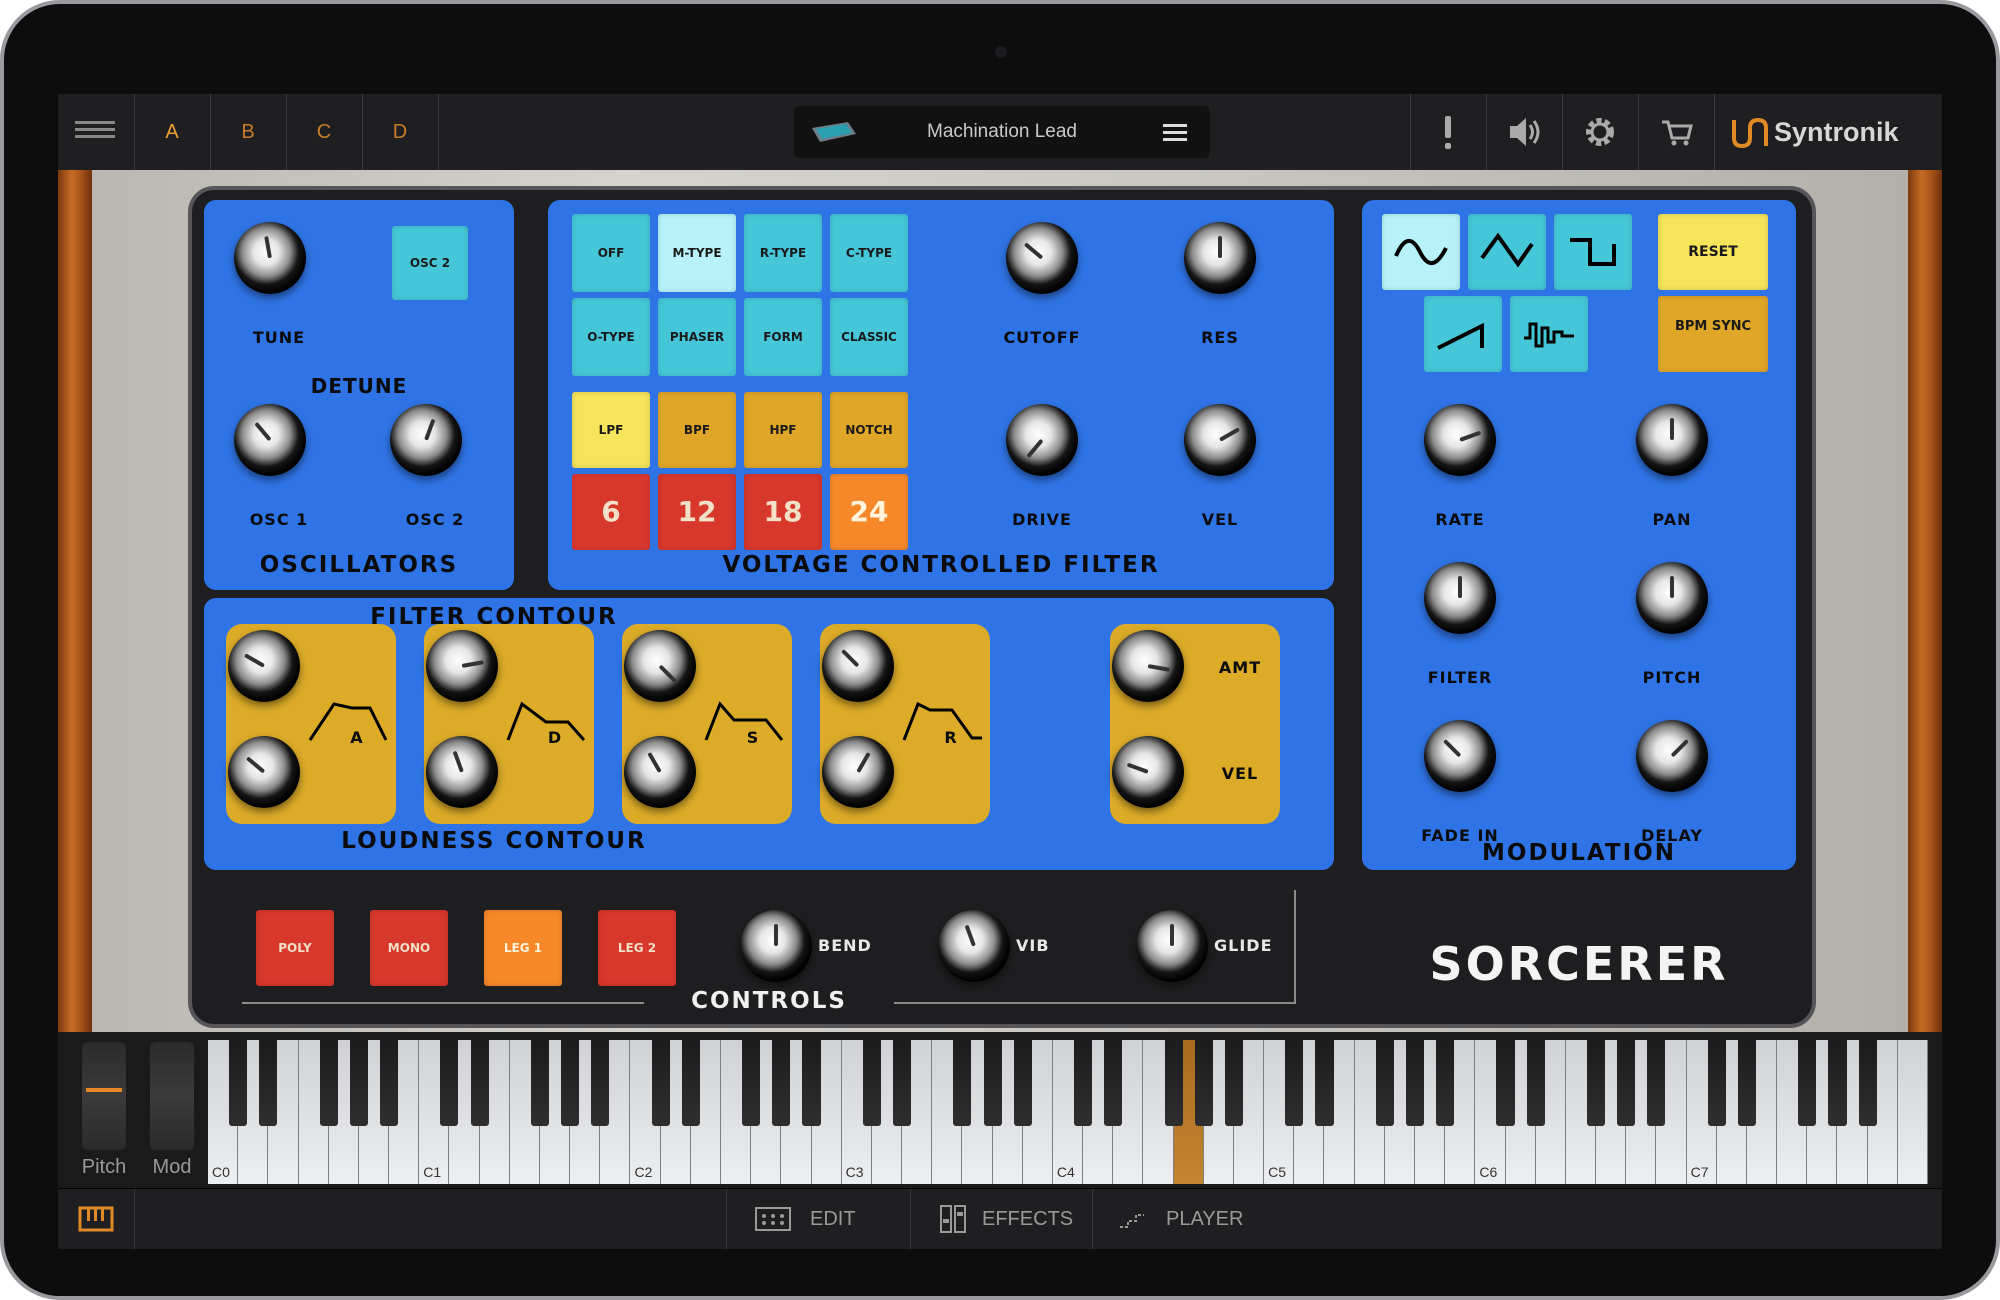  I want to click on filter-type-phaser-button: PHASER, so click(697, 337).